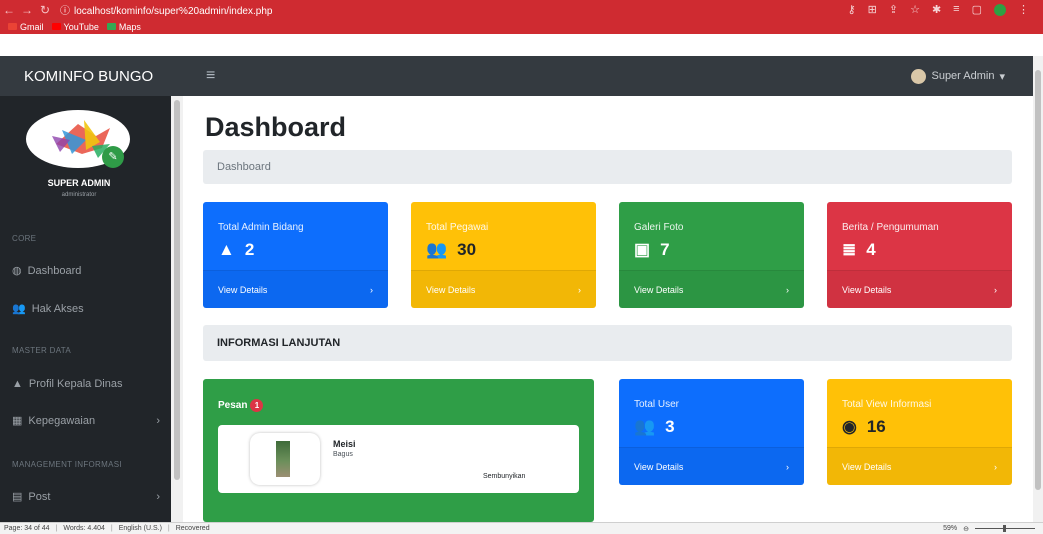 The image size is (1043, 534). I want to click on hide-message-button: Sembunyikan, so click(504, 476).